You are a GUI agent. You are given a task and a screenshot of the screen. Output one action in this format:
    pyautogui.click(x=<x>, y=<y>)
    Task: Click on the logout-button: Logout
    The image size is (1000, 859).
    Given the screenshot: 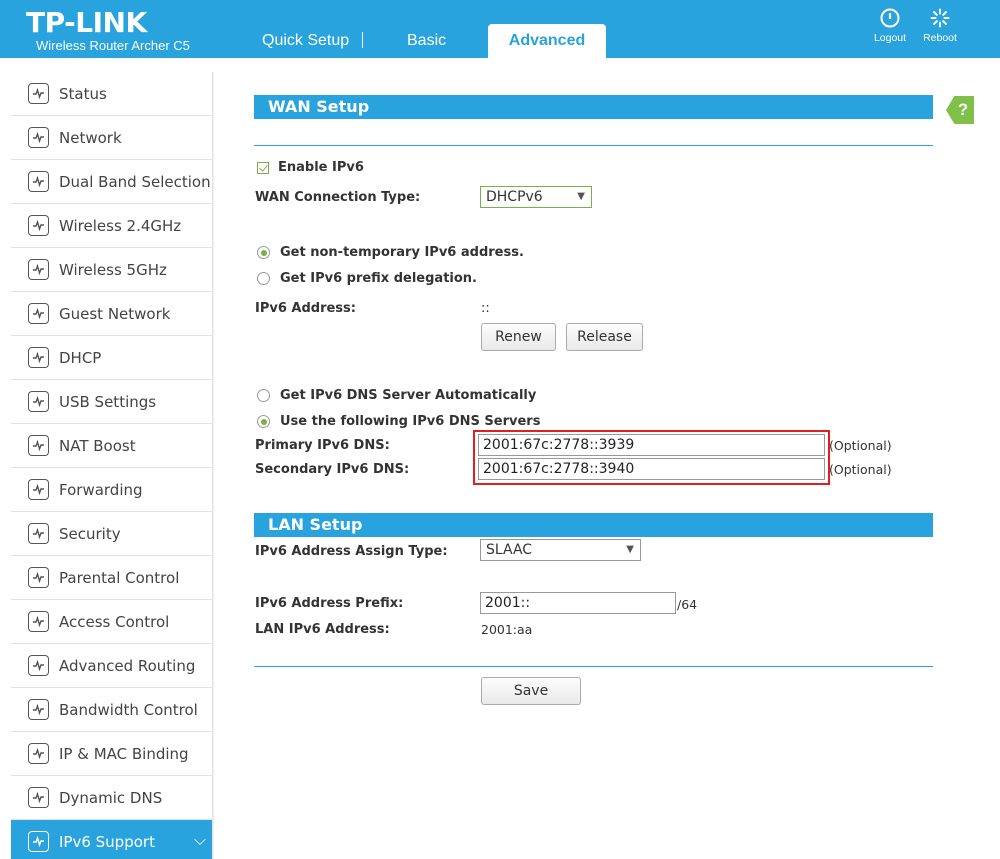 What is the action you would take?
    pyautogui.click(x=890, y=26)
    